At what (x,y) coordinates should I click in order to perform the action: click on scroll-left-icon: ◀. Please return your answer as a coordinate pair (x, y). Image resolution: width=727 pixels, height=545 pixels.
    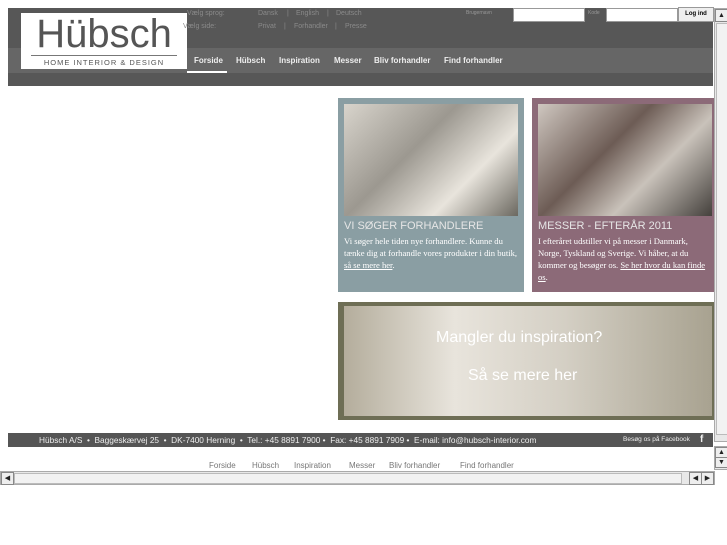
    Looking at the image, I should click on (7, 478).